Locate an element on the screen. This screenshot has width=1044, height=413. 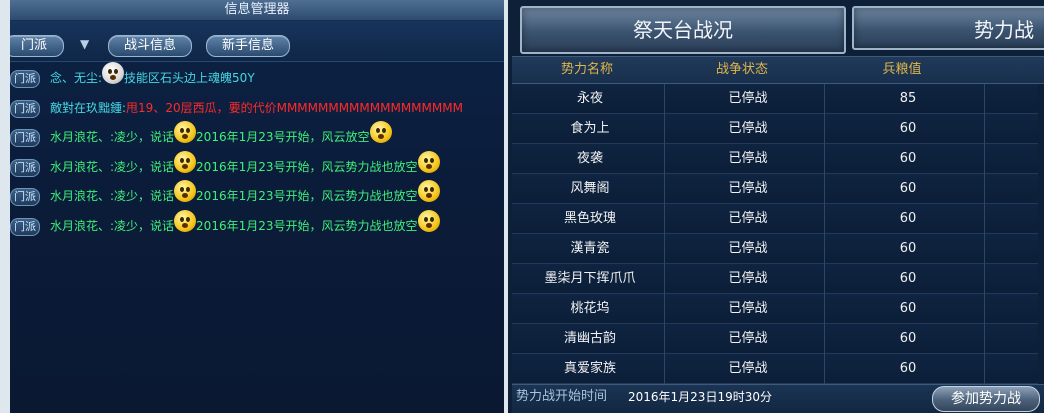
faction-name-cell: 真爱家族 is located at coordinates (589, 368).